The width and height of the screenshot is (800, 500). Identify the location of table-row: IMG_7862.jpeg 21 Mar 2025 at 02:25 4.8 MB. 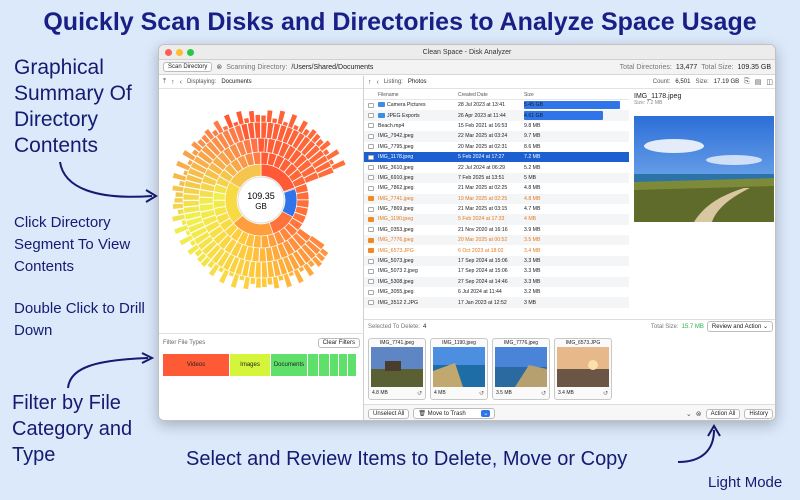
(496, 188).